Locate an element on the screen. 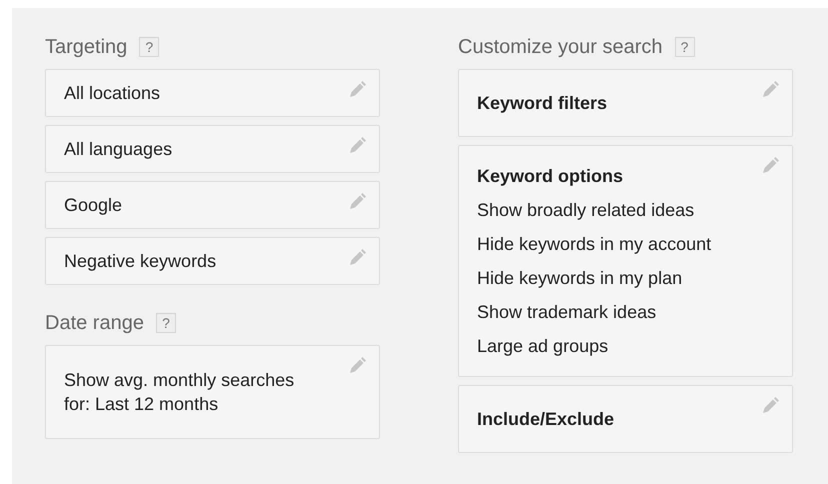  targeting-card: Negative keywords is located at coordinates (212, 261).